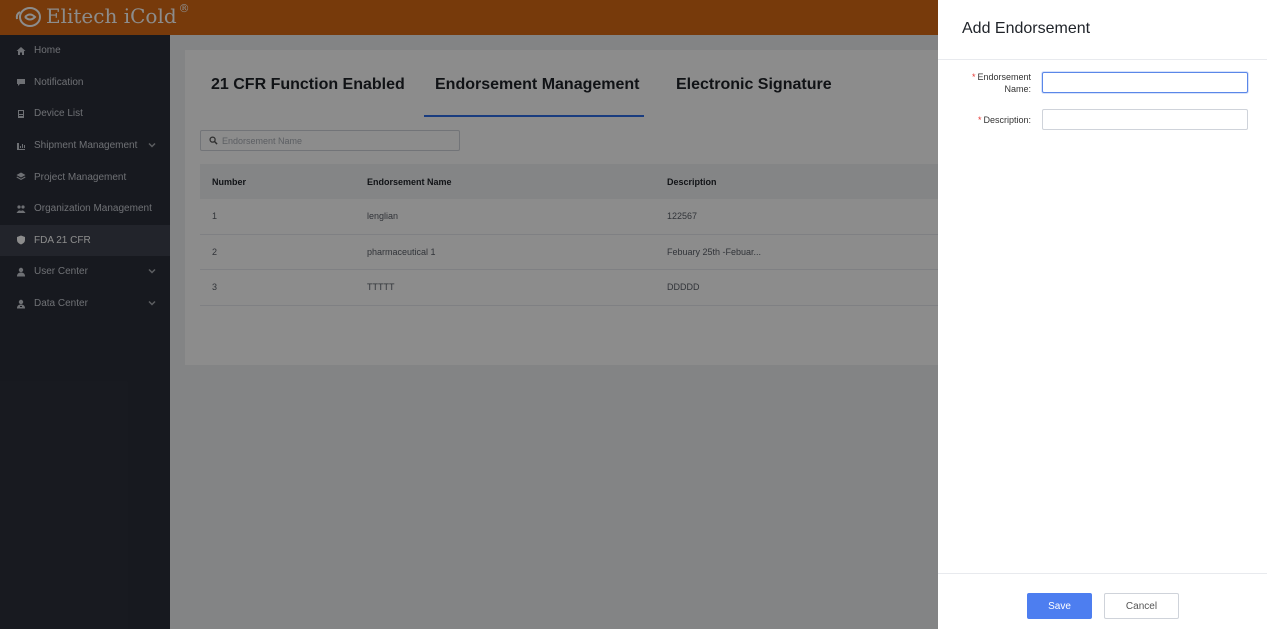  I want to click on save-button: Save, so click(1059, 606).